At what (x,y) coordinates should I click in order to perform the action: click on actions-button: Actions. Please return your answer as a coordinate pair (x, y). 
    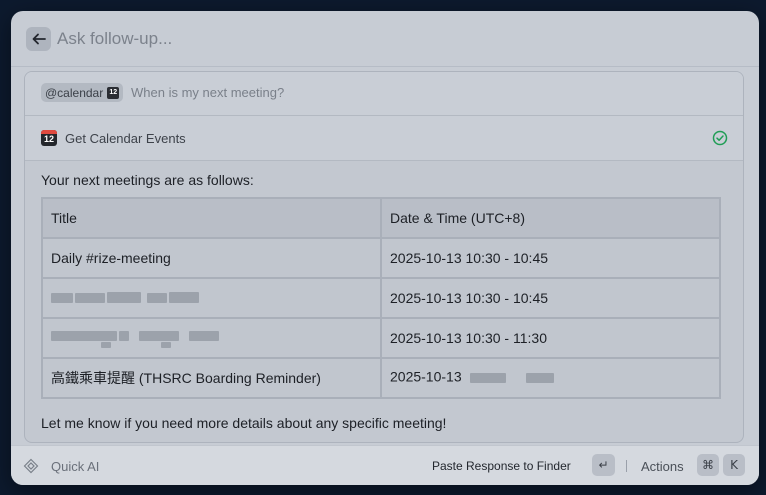
    Looking at the image, I should click on (662, 466).